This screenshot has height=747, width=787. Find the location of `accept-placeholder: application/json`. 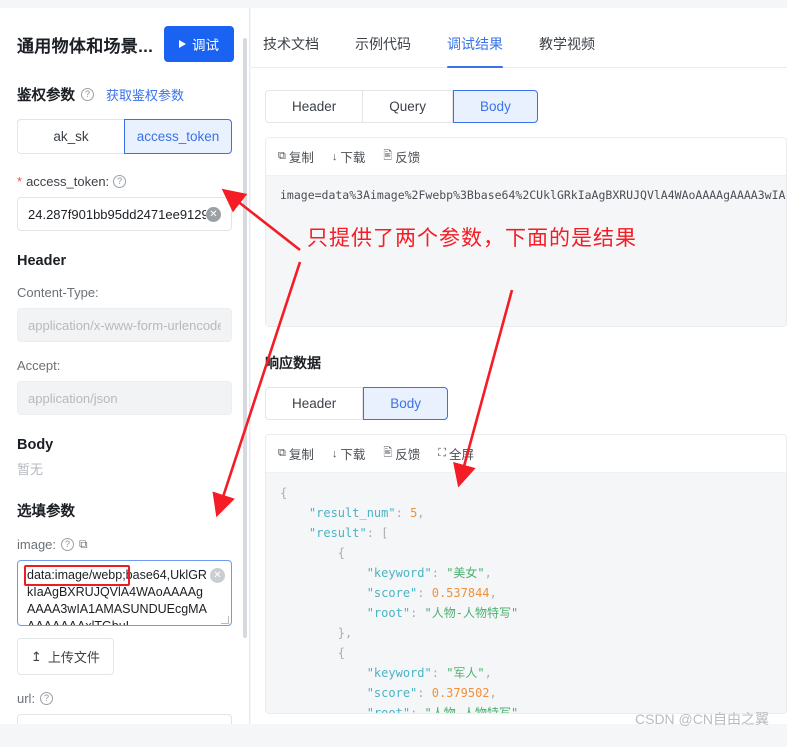

accept-placeholder: application/json is located at coordinates (73, 398).